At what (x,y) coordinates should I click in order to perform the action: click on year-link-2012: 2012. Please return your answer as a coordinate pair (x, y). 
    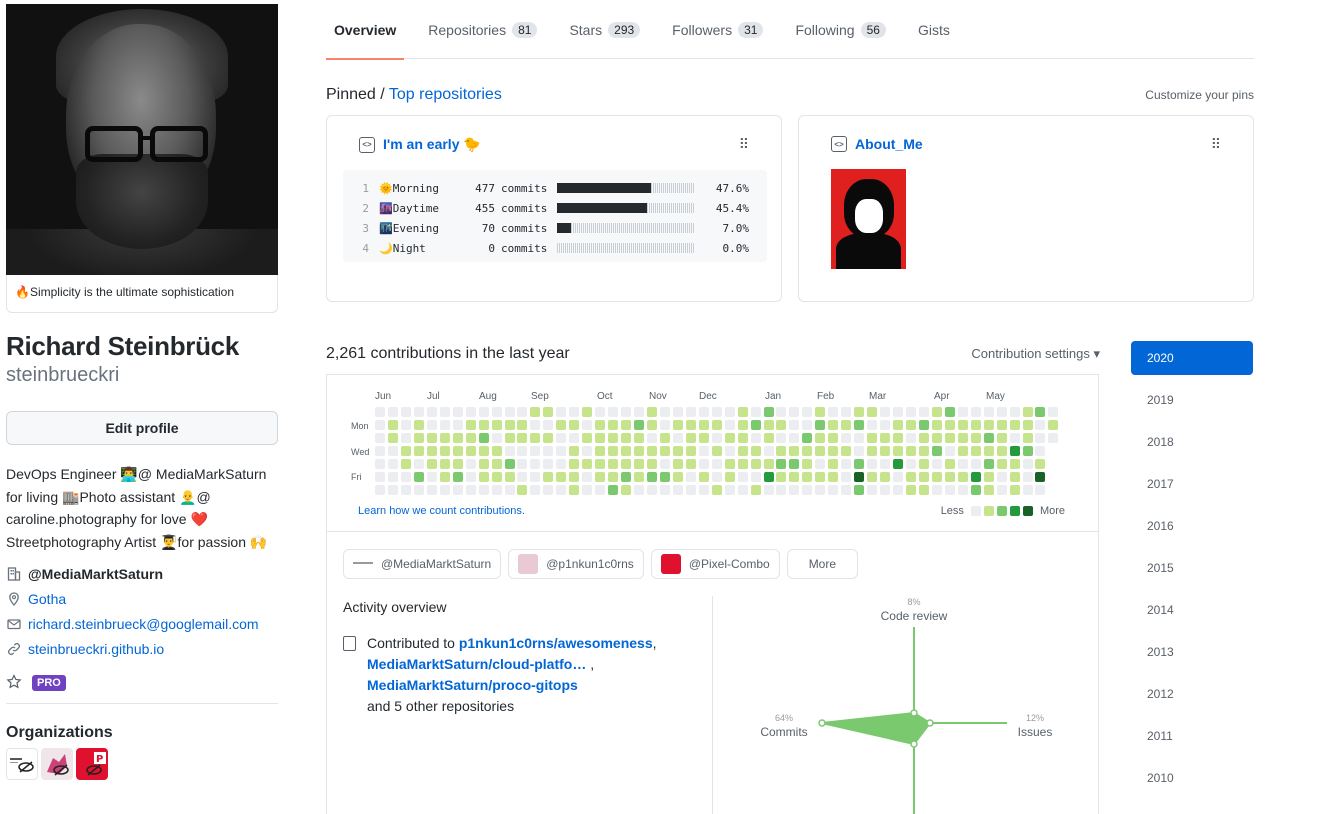
    Looking at the image, I should click on (1192, 694).